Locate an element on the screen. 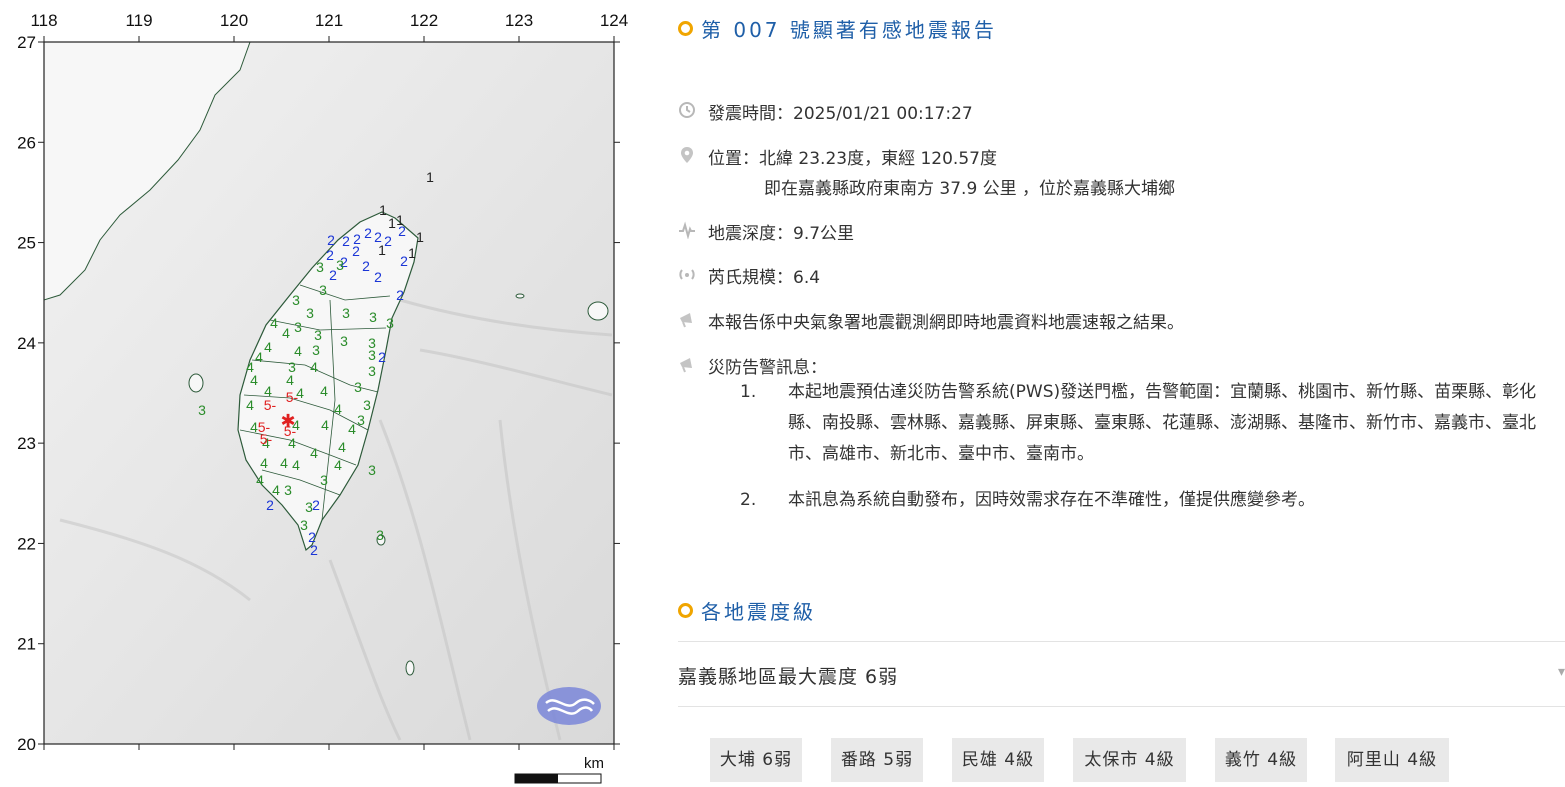  depth-row: 地震深度：9.7公里 is located at coordinates (766, 231).